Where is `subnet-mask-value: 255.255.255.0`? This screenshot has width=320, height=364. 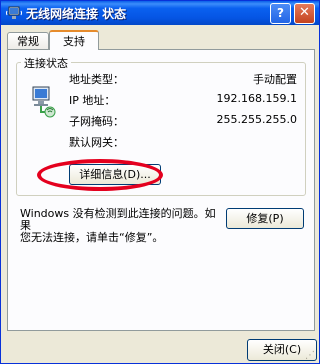 subnet-mask-value: 255.255.255.0 is located at coordinates (256, 119).